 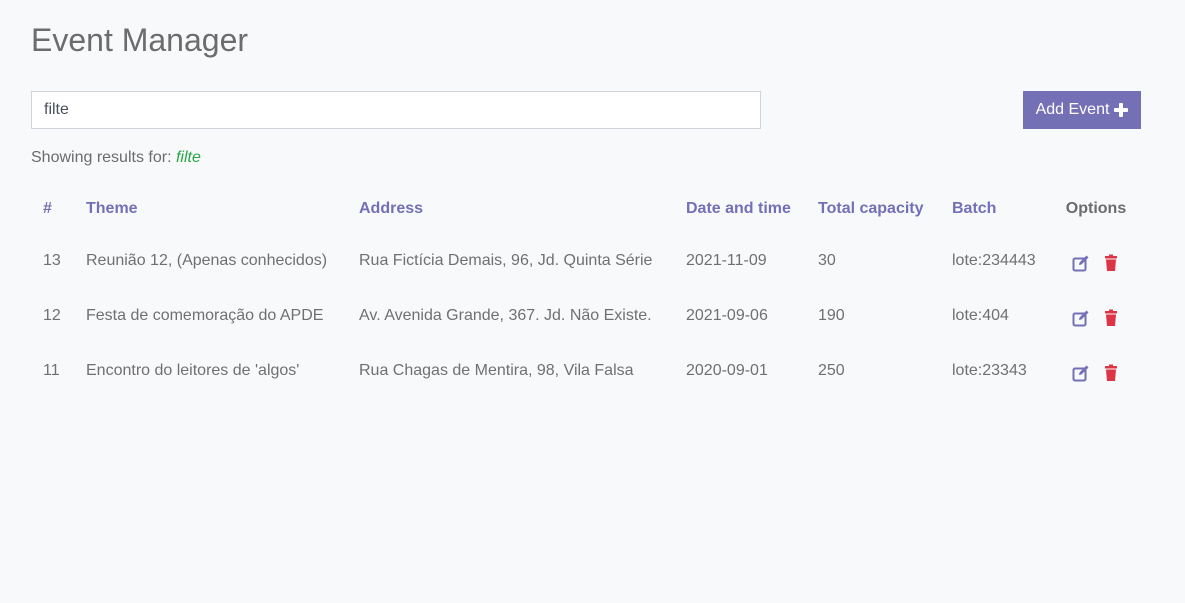 I want to click on add-event-label: Add Event, so click(x=1072, y=109).